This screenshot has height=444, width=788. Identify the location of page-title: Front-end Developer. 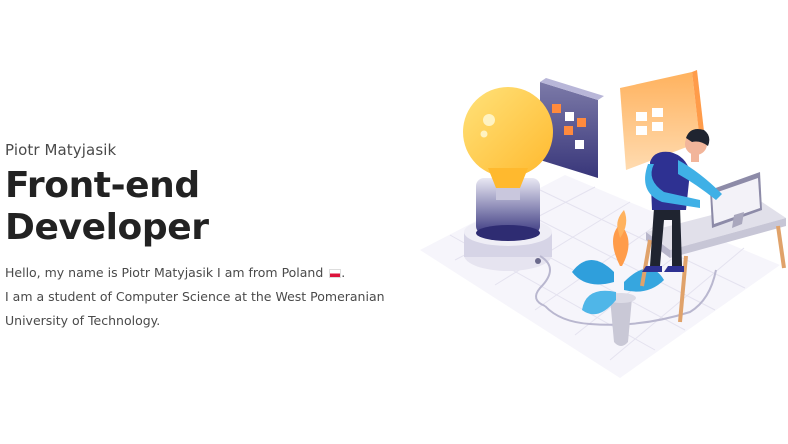
(107, 206).